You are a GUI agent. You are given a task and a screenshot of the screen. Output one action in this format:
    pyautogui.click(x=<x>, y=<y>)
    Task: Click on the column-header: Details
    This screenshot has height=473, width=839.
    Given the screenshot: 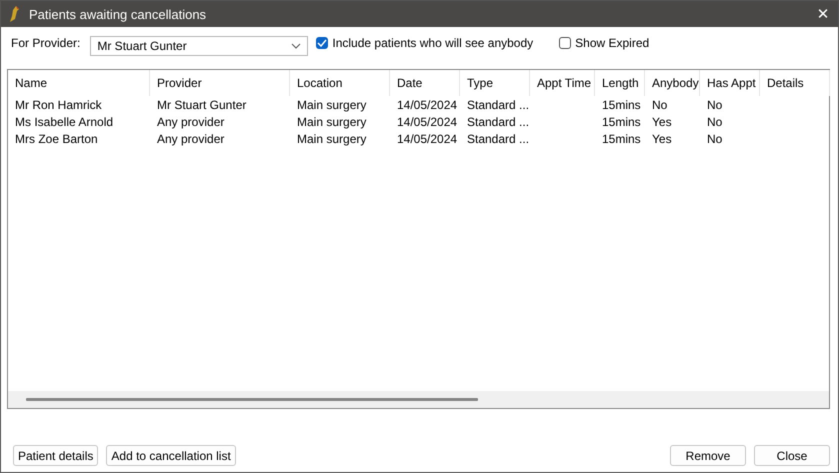 What is the action you would take?
    pyautogui.click(x=795, y=83)
    